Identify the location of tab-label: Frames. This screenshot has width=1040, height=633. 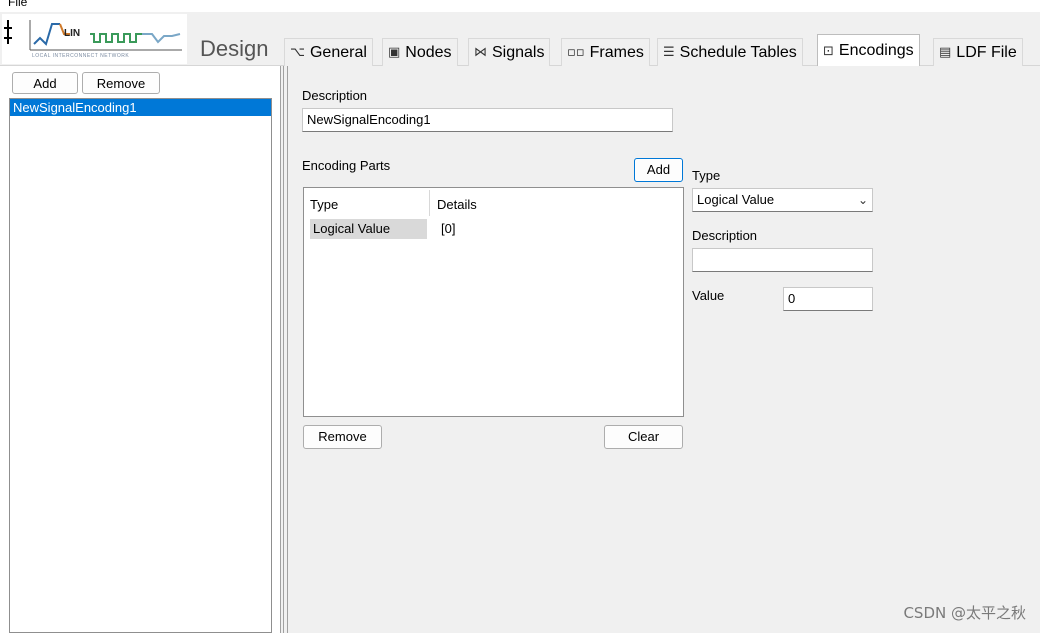
(616, 52).